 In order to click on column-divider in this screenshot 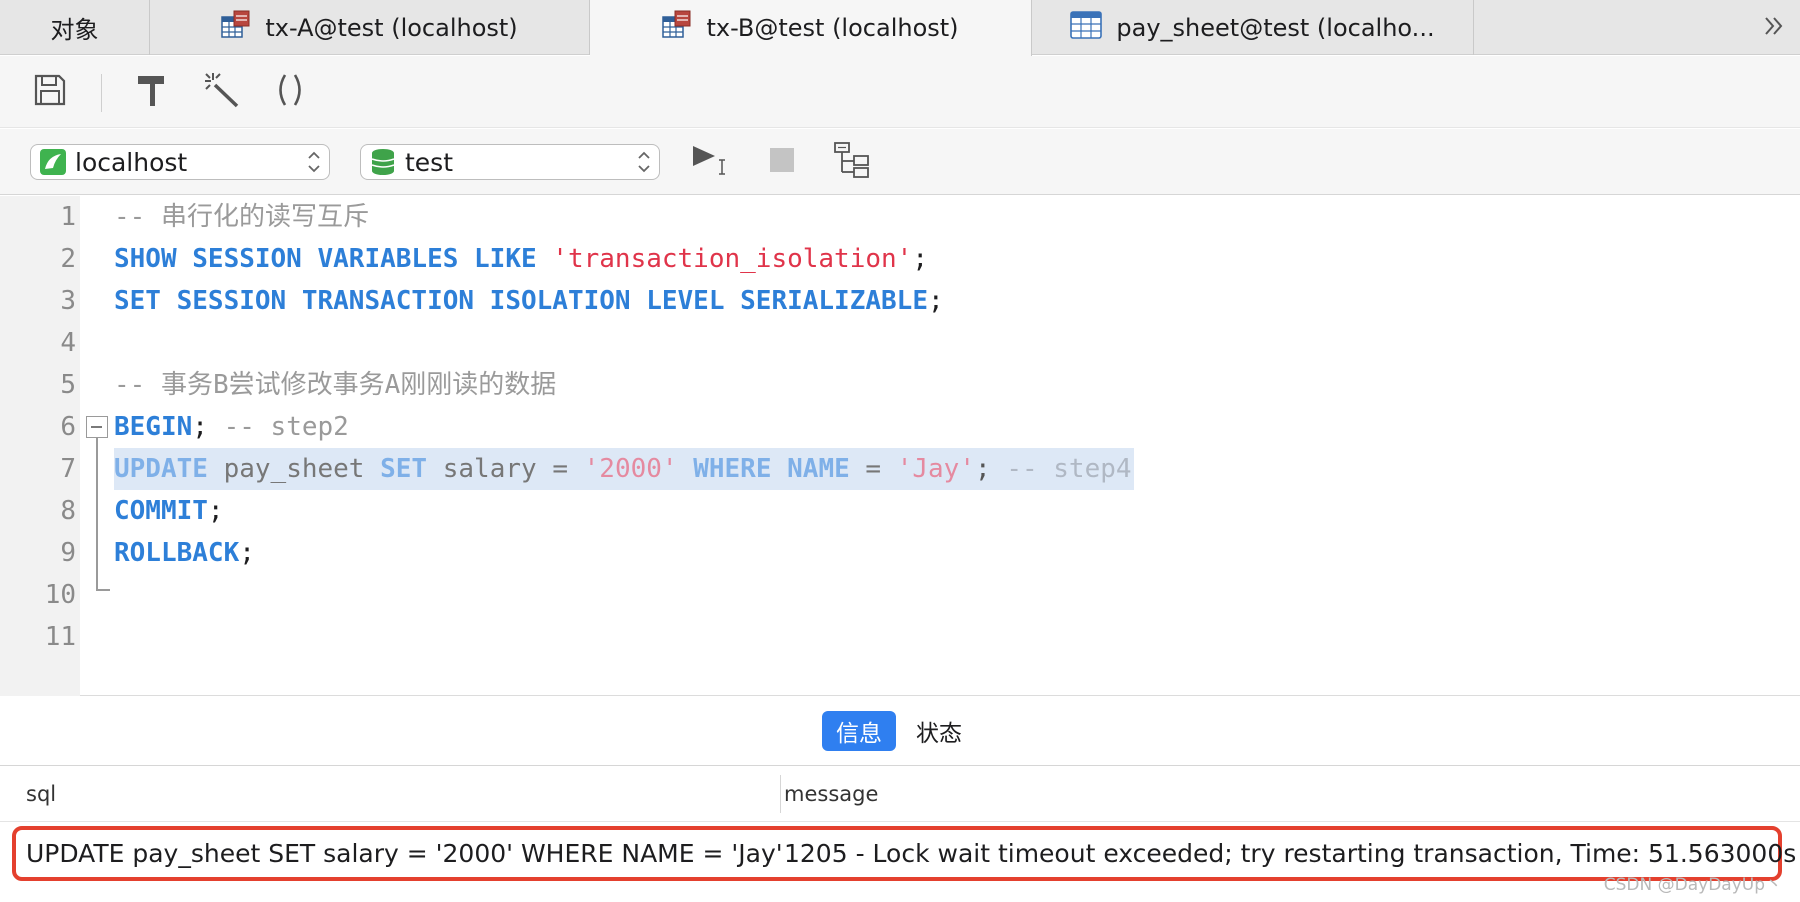, I will do `click(780, 794)`.